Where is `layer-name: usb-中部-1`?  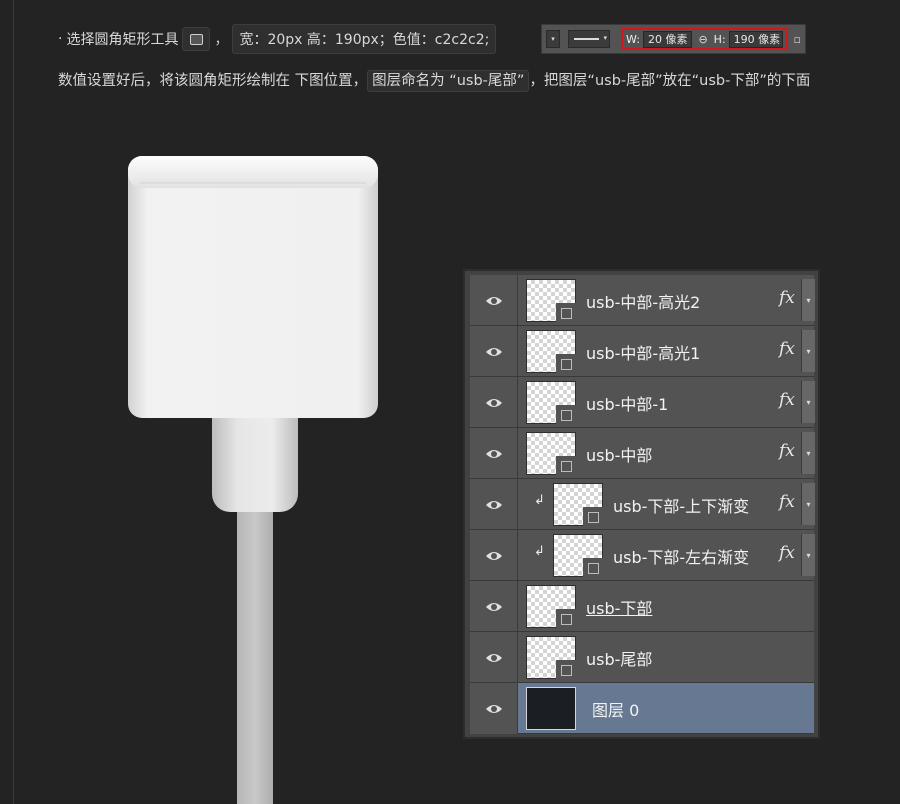 layer-name: usb-中部-1 is located at coordinates (627, 404).